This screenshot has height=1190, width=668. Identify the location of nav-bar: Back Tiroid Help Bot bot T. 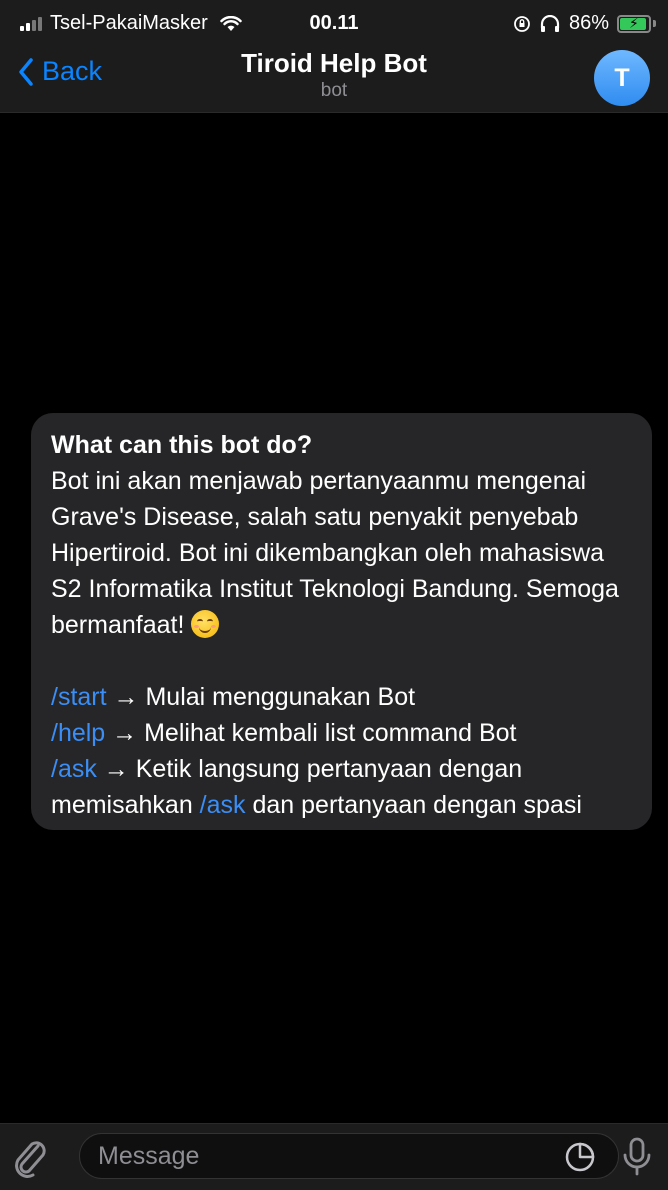
(334, 78).